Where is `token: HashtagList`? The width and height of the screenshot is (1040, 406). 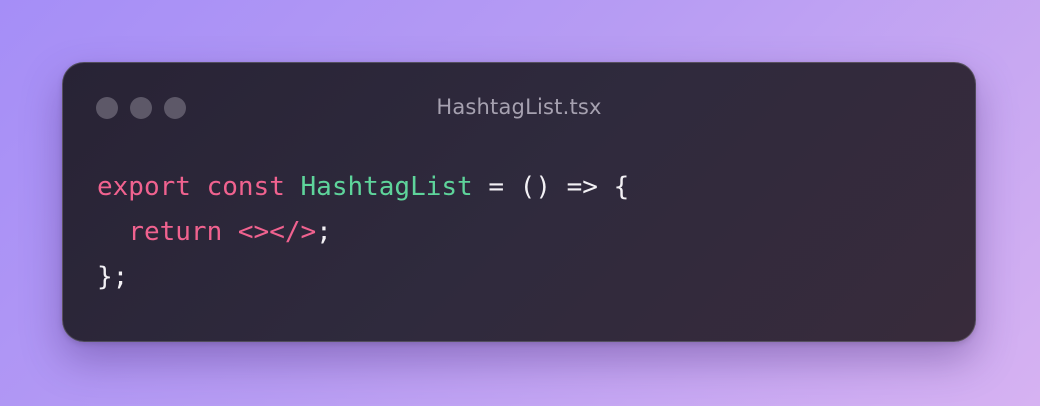
token: HashtagList is located at coordinates (386, 187).